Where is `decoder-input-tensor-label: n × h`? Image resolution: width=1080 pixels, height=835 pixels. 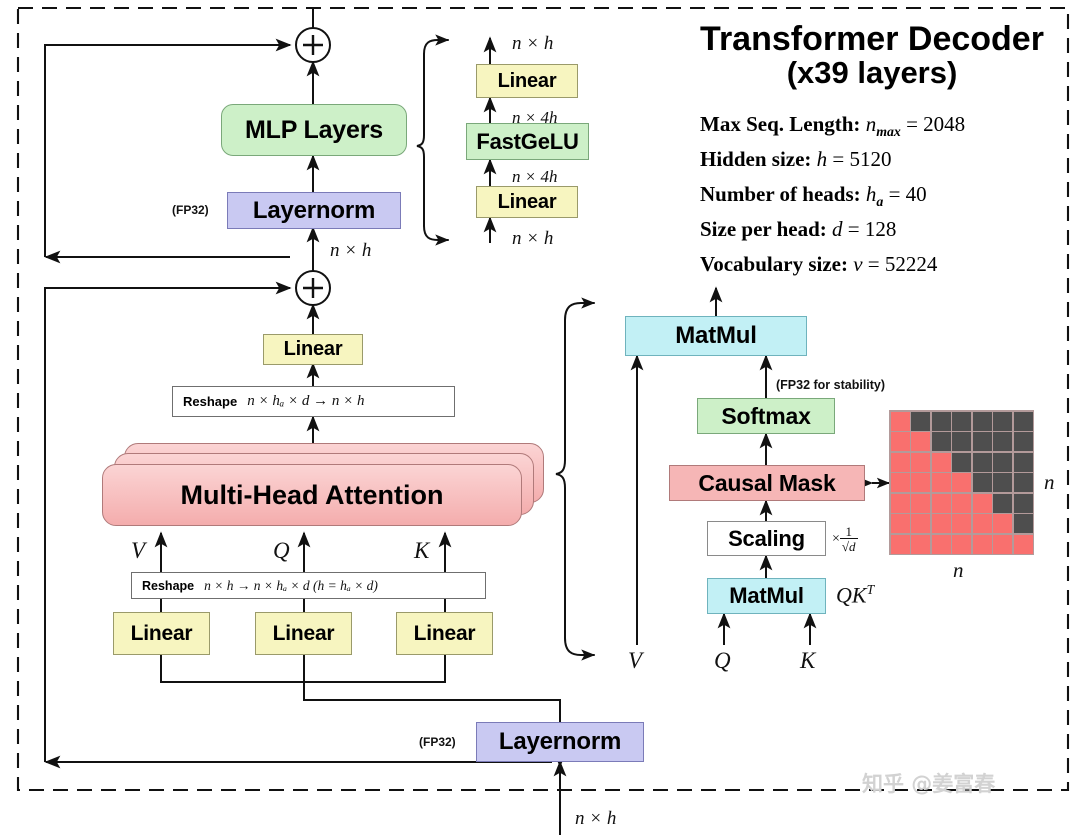
decoder-input-tensor-label: n × h is located at coordinates (596, 818).